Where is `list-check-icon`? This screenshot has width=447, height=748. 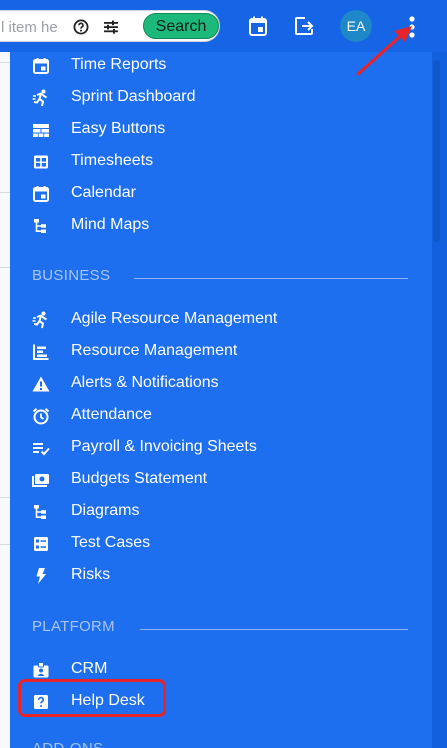
list-check-icon is located at coordinates (41, 449).